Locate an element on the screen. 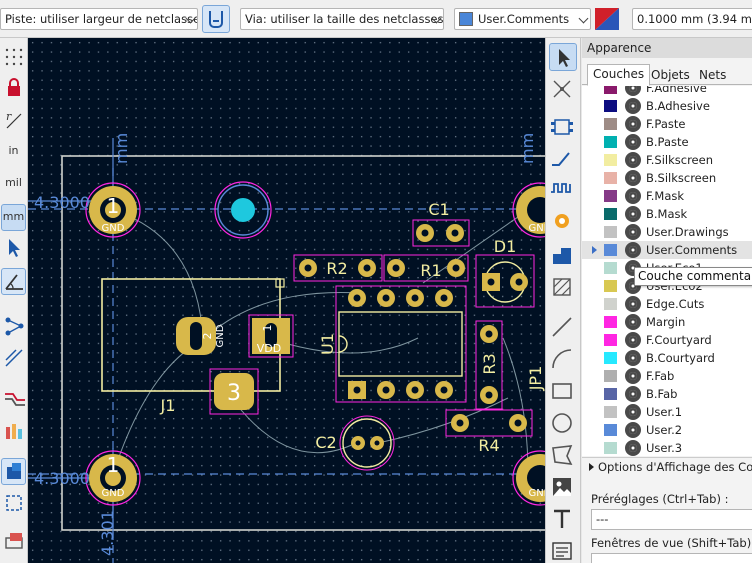  layer-row-f-paste: F.Paste is located at coordinates (667, 124).